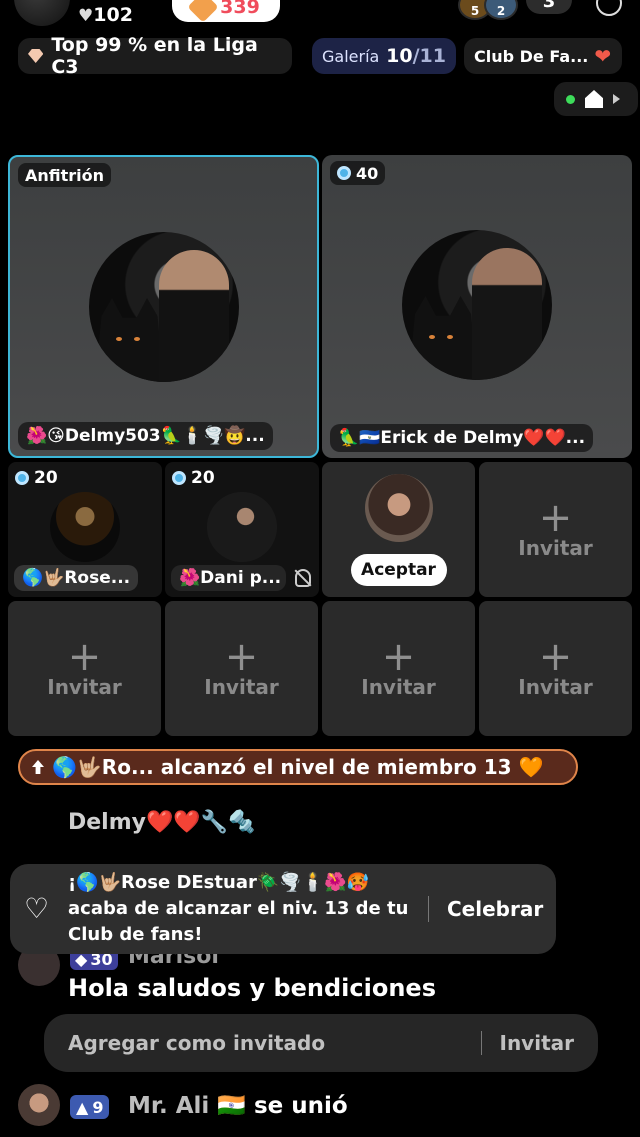 This screenshot has width=640, height=1137. Describe the element at coordinates (39, 1105) in the screenshot. I see `joined-user-avatar` at that location.